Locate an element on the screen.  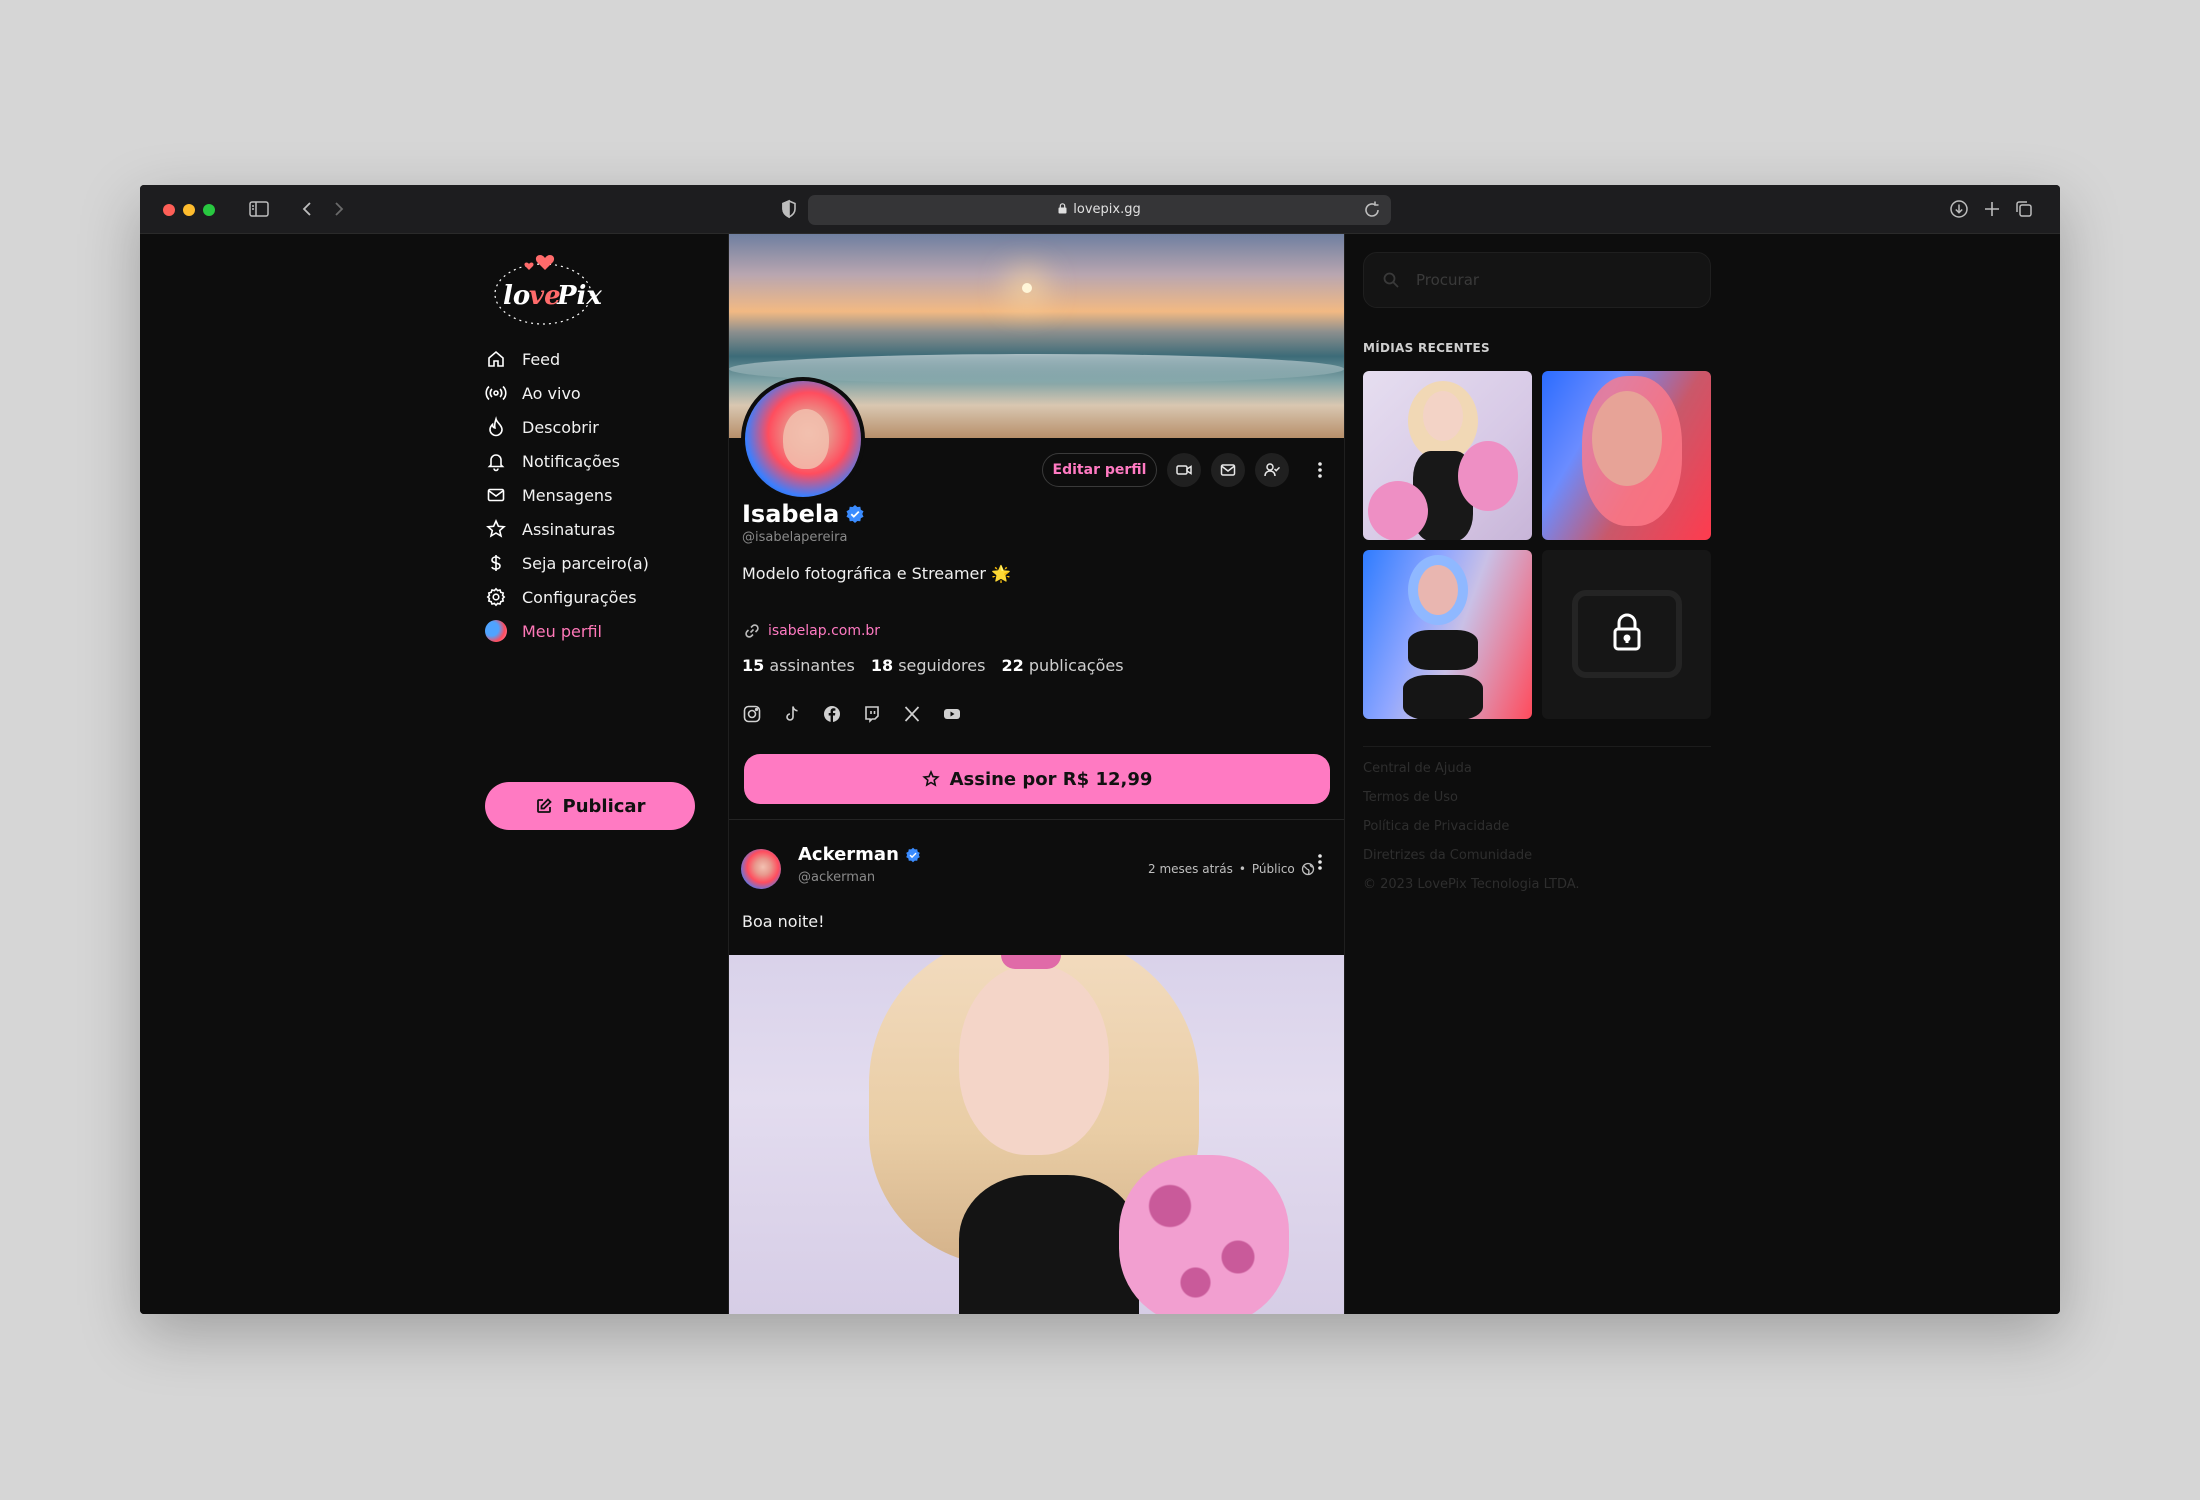
thumb-figure-bottom is located at coordinates (1443, 697).